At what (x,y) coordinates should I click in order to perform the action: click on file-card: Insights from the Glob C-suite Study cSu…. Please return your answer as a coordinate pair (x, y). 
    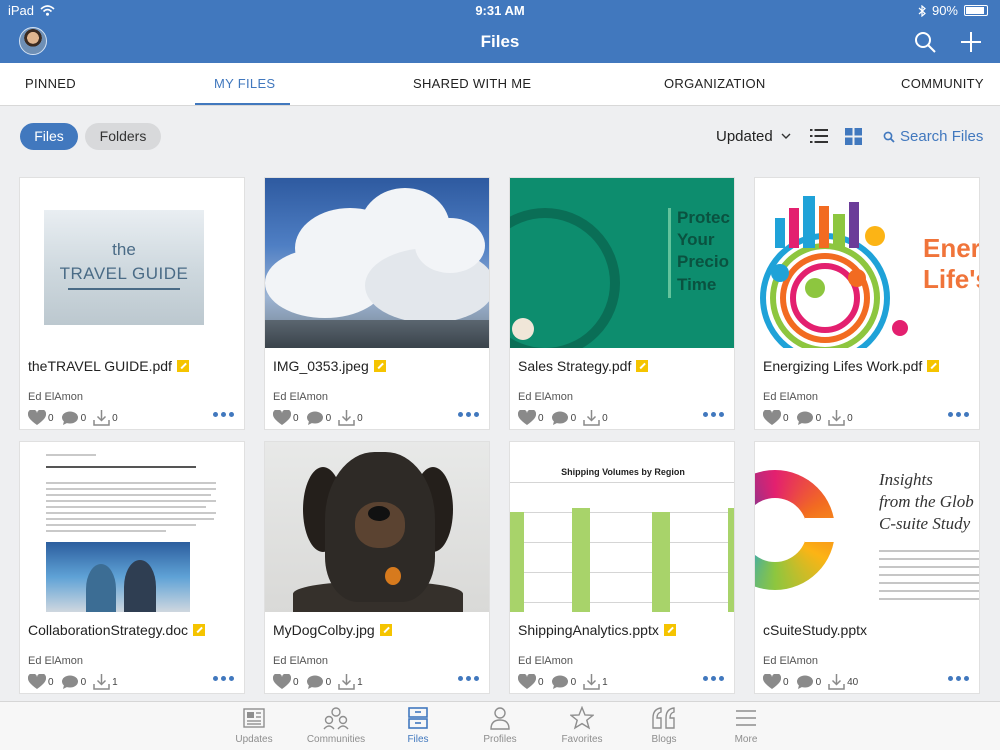
    Looking at the image, I should click on (867, 567).